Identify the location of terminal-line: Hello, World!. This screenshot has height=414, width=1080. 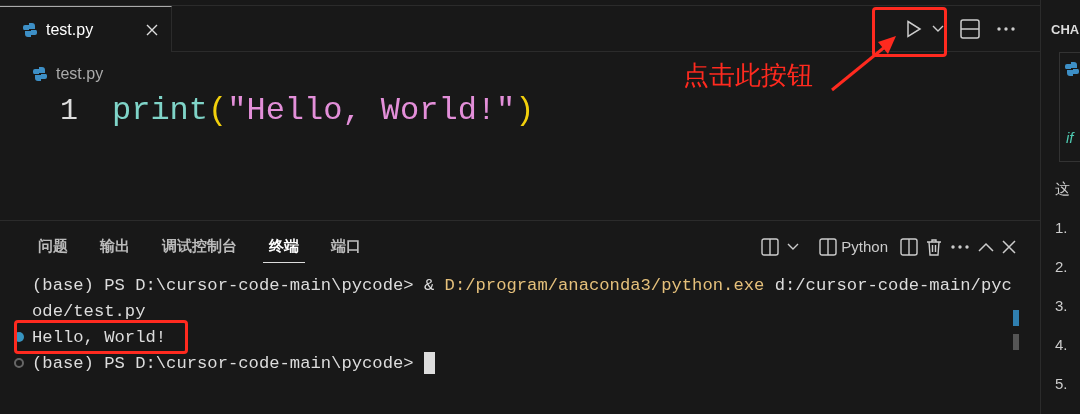
(99, 337).